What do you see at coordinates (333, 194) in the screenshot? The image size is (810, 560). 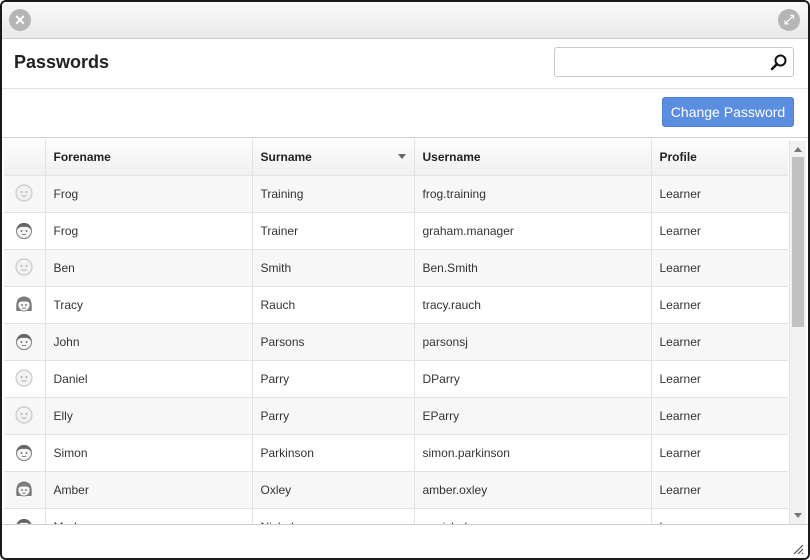 I see `cell-surname: Training` at bounding box center [333, 194].